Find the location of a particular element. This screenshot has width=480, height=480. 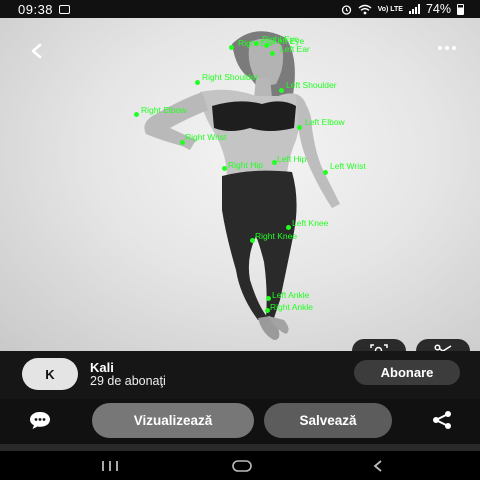

recent-apps-button is located at coordinates (110, 466).